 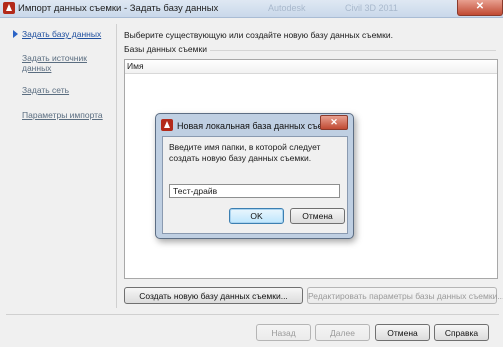 I want to click on background-title-text: Civil 3D 2011, so click(x=371, y=8).